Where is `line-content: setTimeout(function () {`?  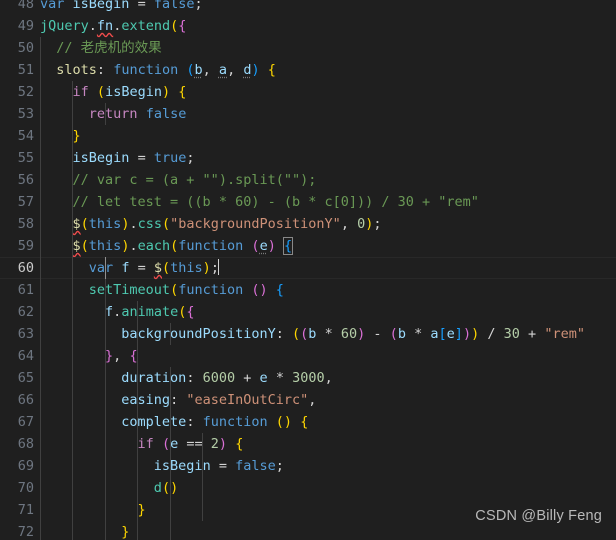
line-content: setTimeout(function () { is located at coordinates (186, 290).